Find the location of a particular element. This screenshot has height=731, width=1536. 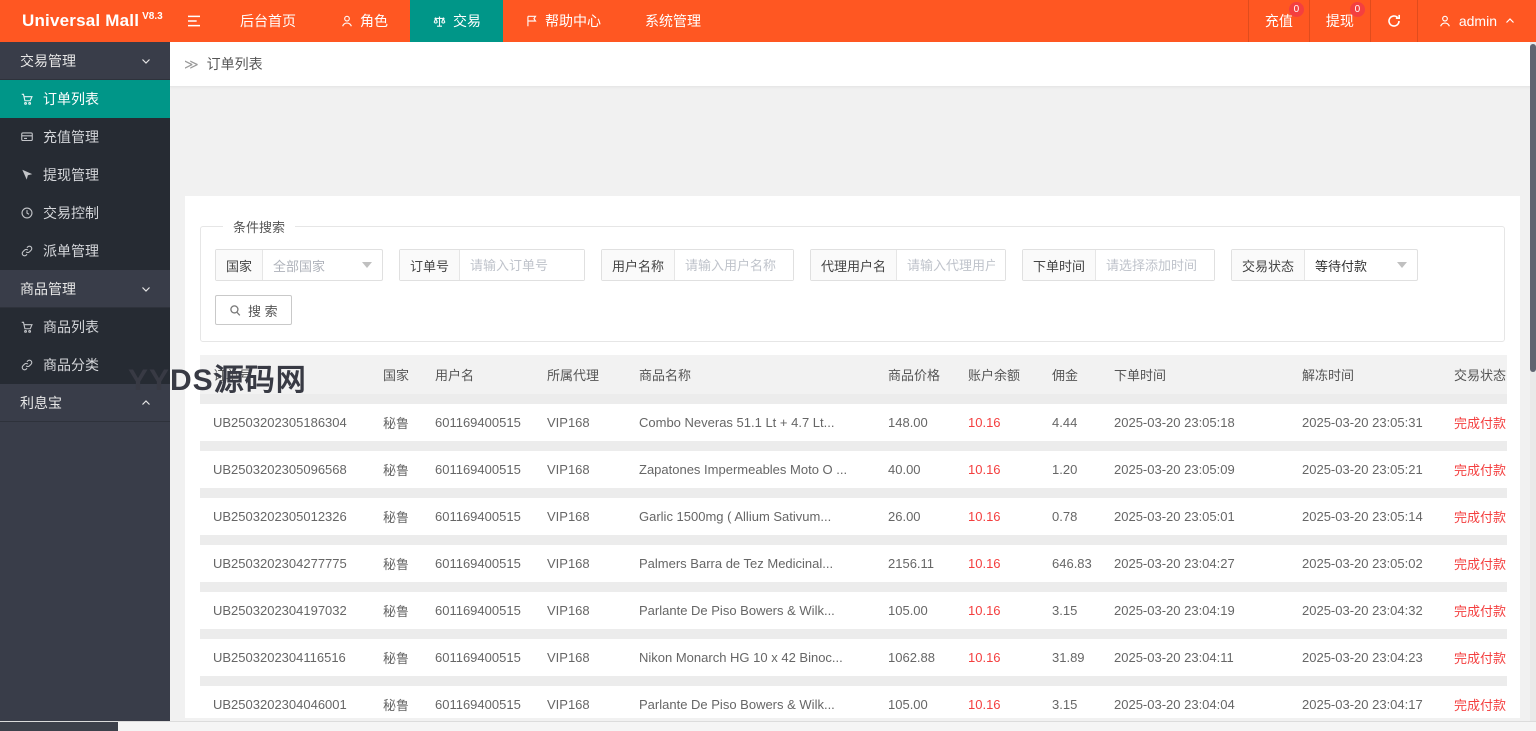

cell-commission: 0.78 is located at coordinates (1070, 514).